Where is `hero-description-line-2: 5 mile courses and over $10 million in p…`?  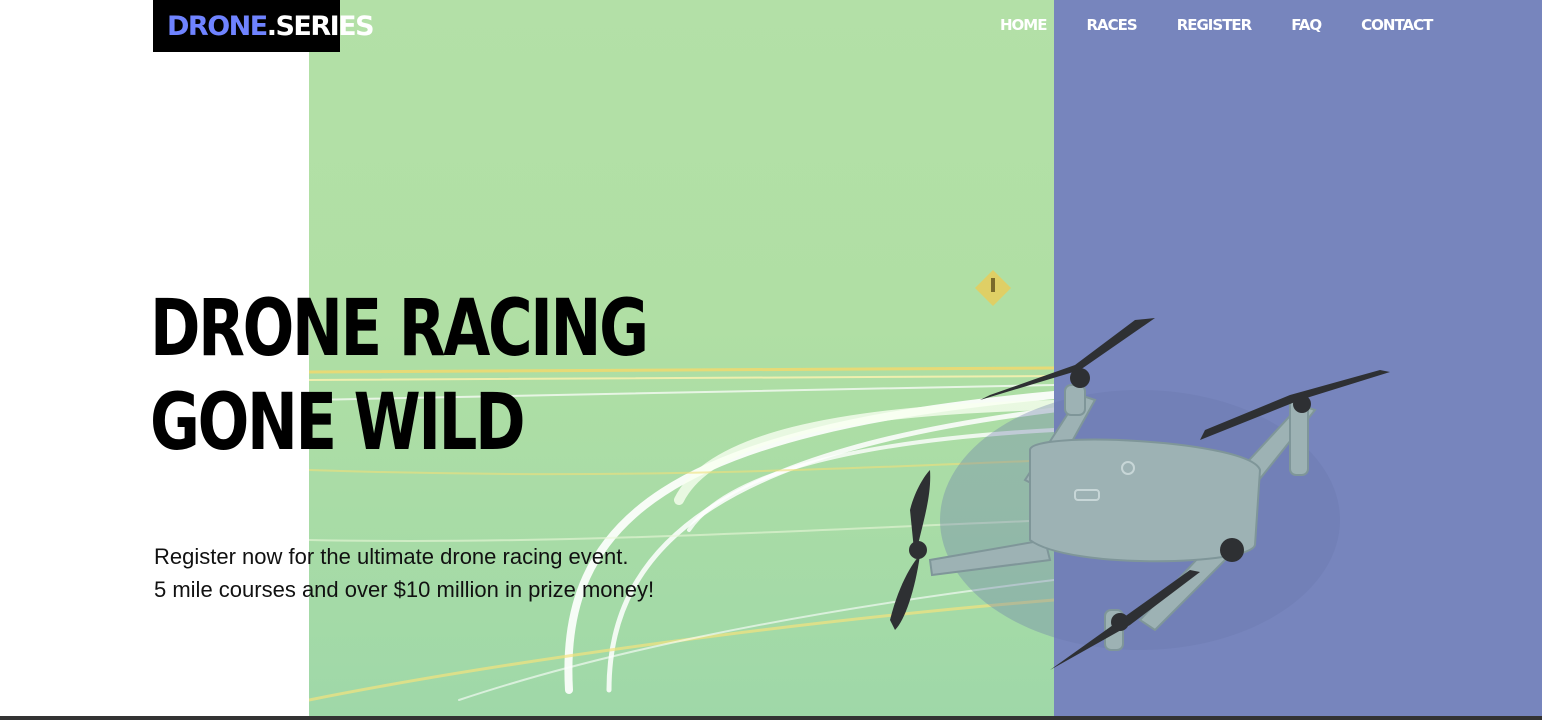 hero-description-line-2: 5 mile courses and over $10 million in p… is located at coordinates (404, 589).